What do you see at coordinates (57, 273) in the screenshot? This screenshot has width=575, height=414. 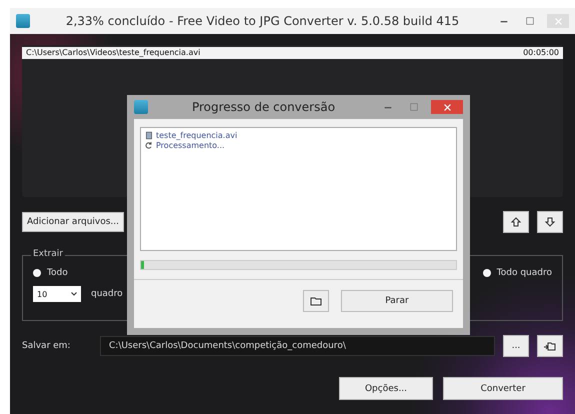 I see `radio-label: Todo` at bounding box center [57, 273].